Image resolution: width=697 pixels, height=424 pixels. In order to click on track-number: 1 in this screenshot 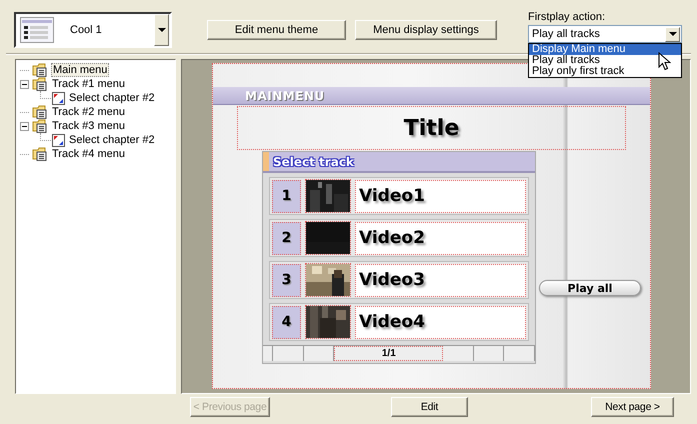, I will do `click(286, 196)`.